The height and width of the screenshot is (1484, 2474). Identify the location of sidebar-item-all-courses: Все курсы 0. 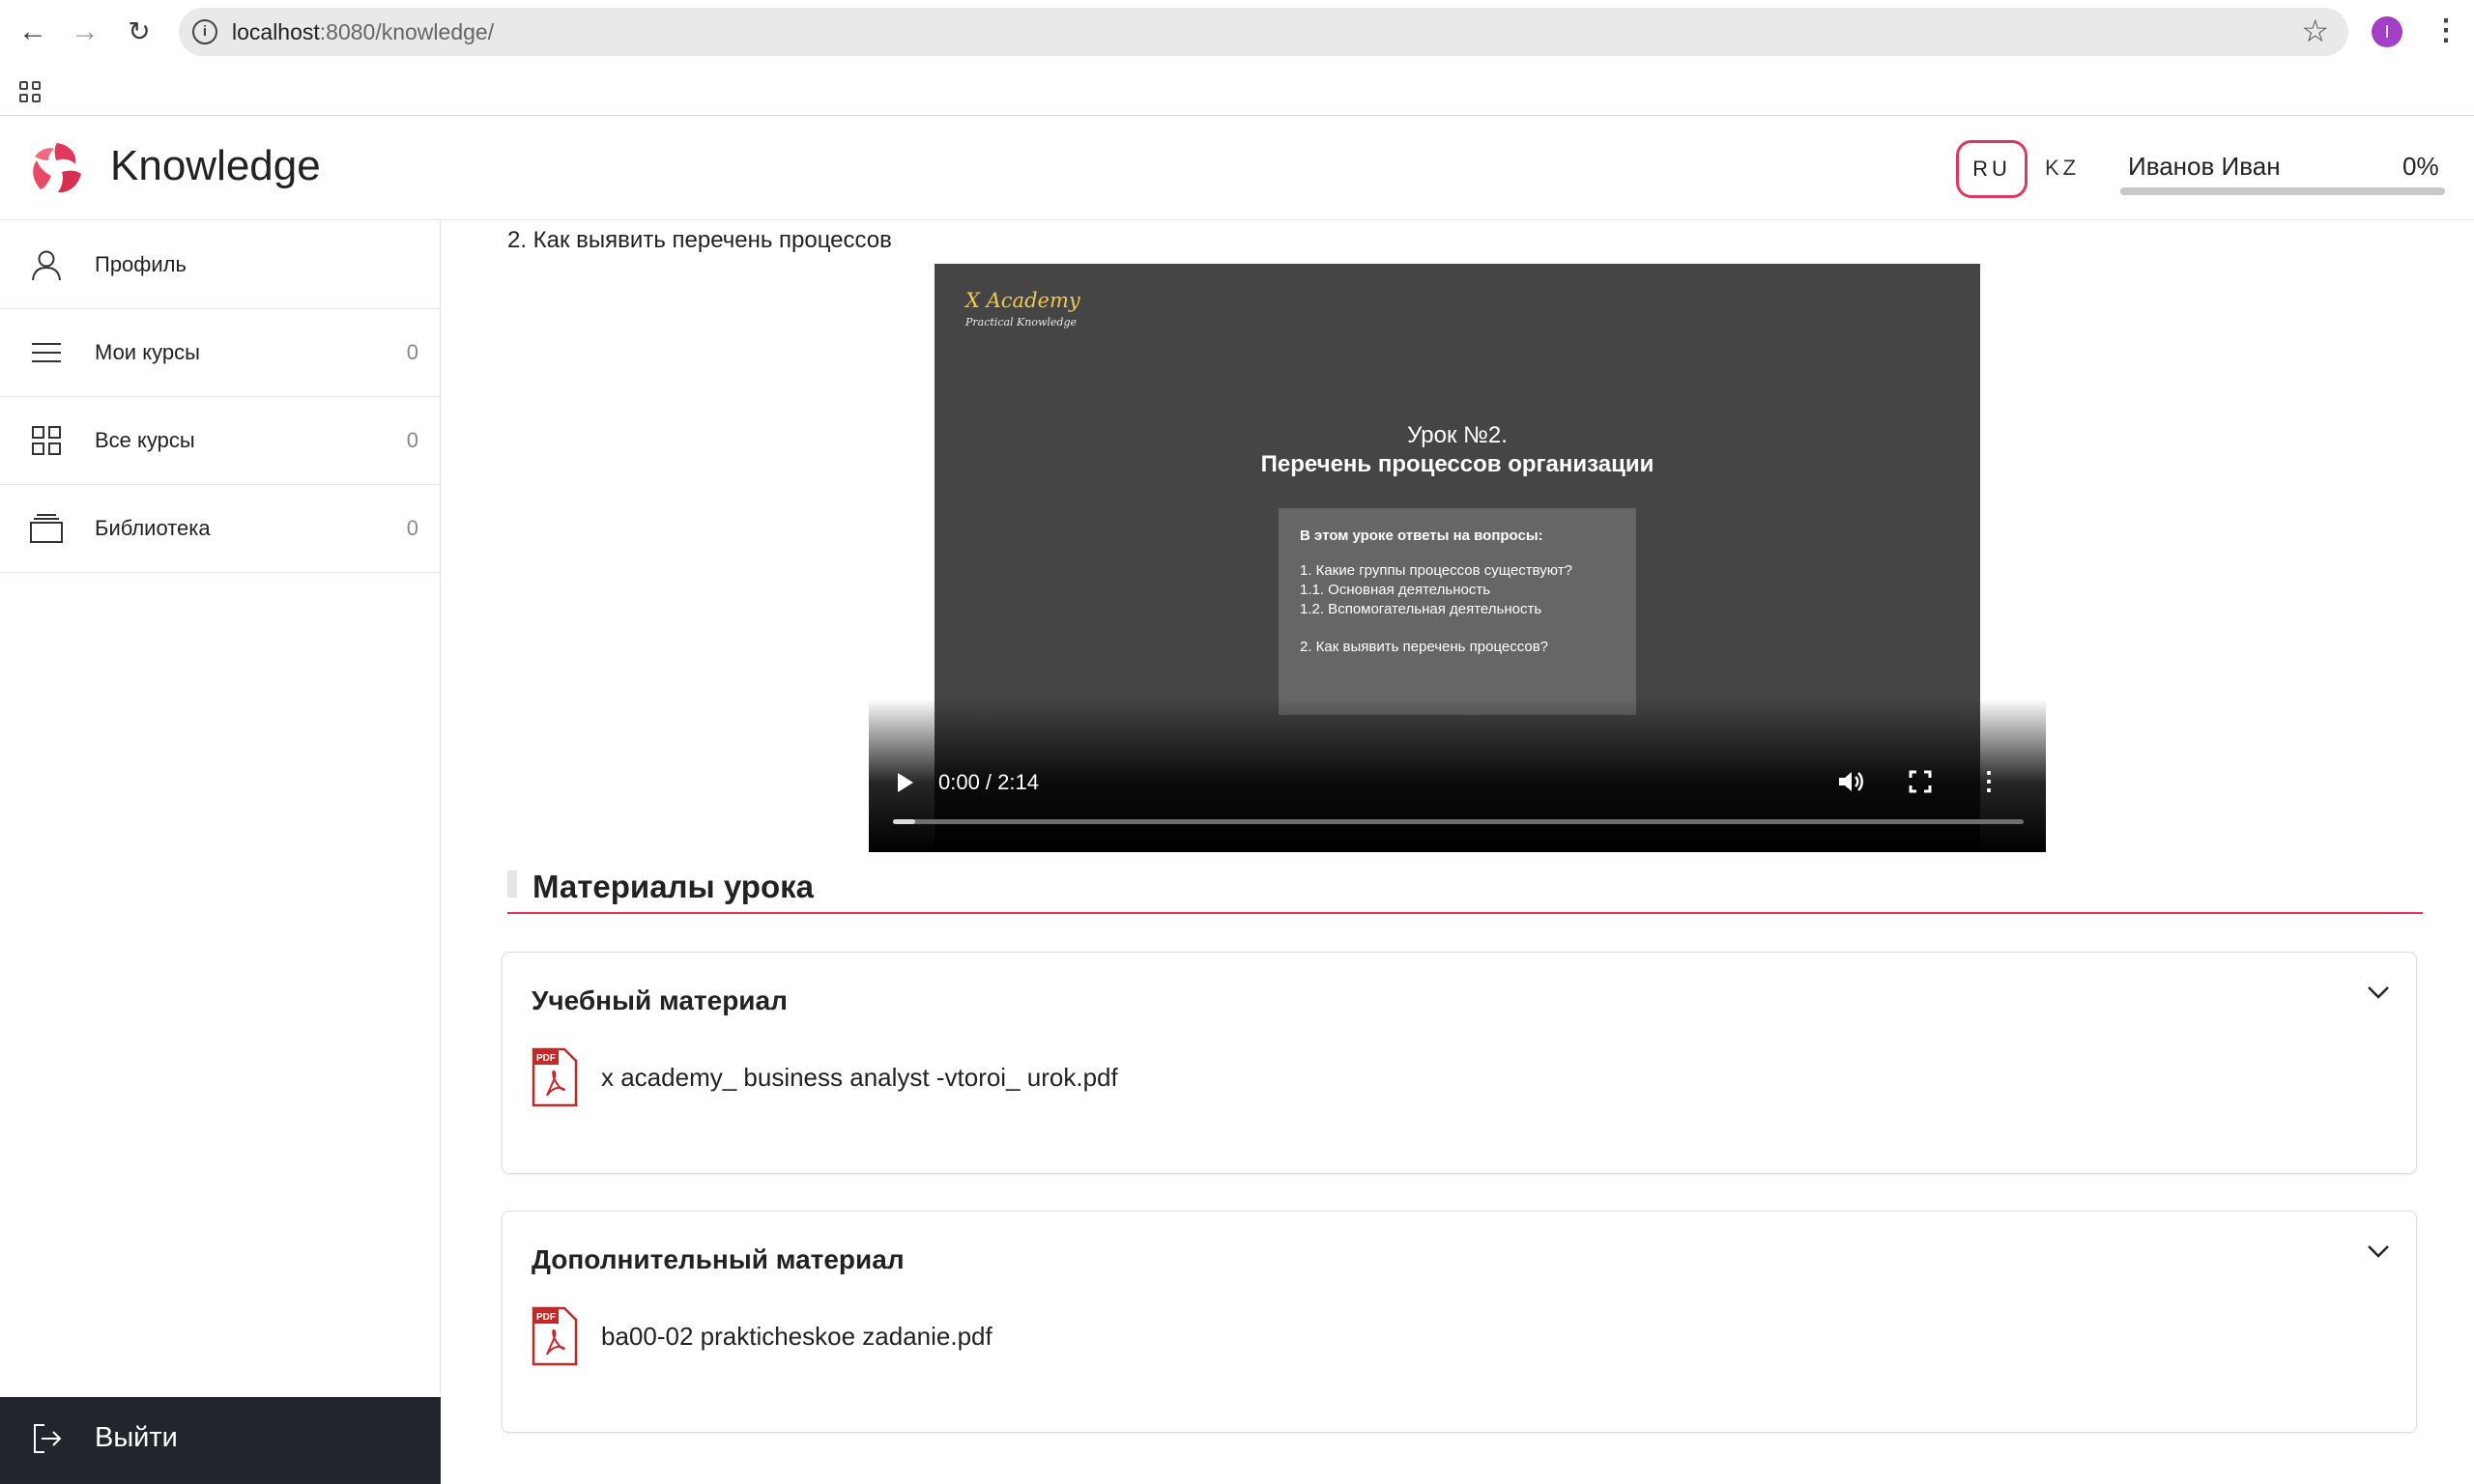
(220, 441).